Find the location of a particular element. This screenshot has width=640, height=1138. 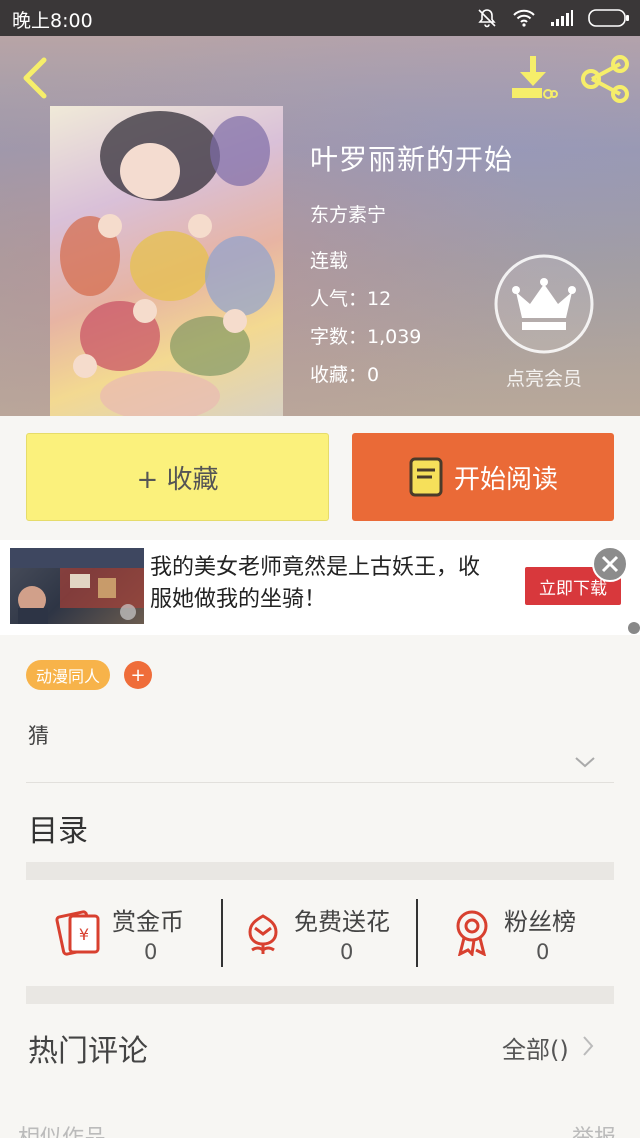

signal-icon is located at coordinates (562, 18).